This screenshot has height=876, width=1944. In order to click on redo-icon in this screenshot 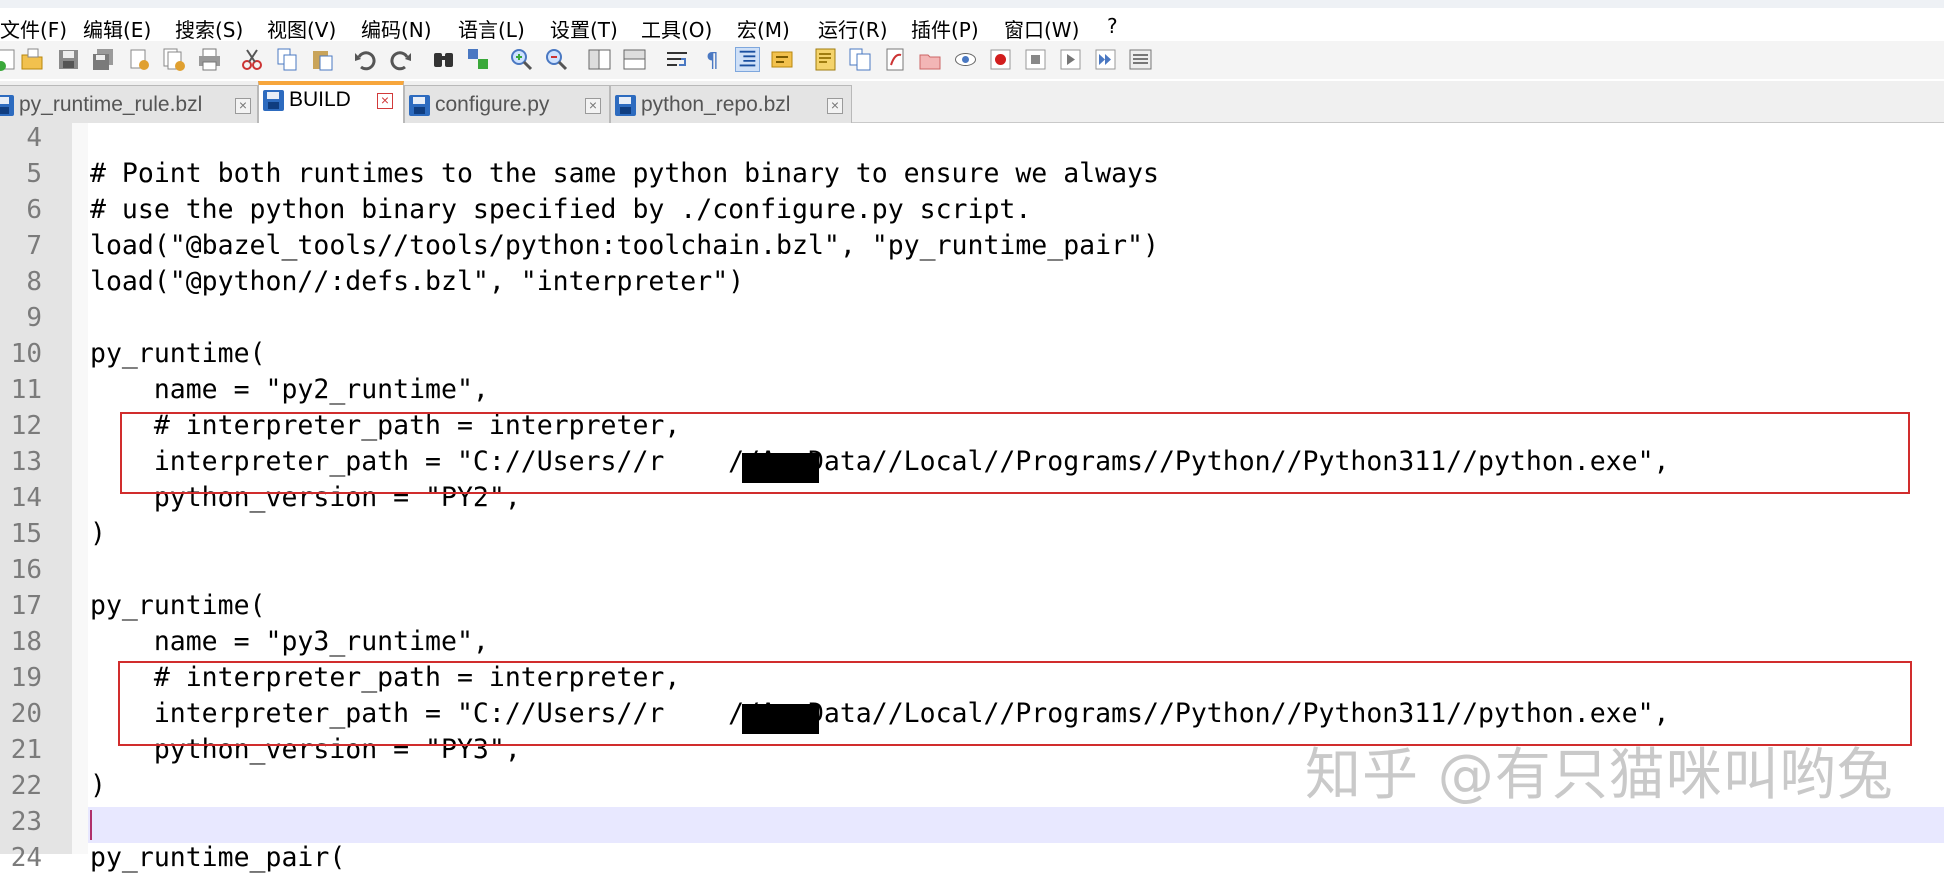, I will do `click(400, 59)`.